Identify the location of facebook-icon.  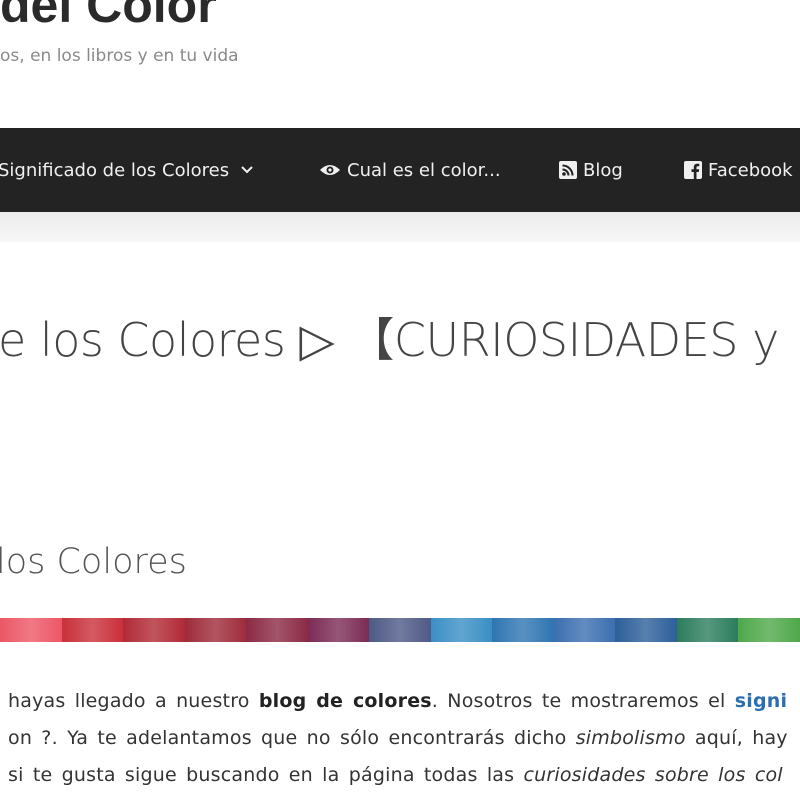
(693, 170).